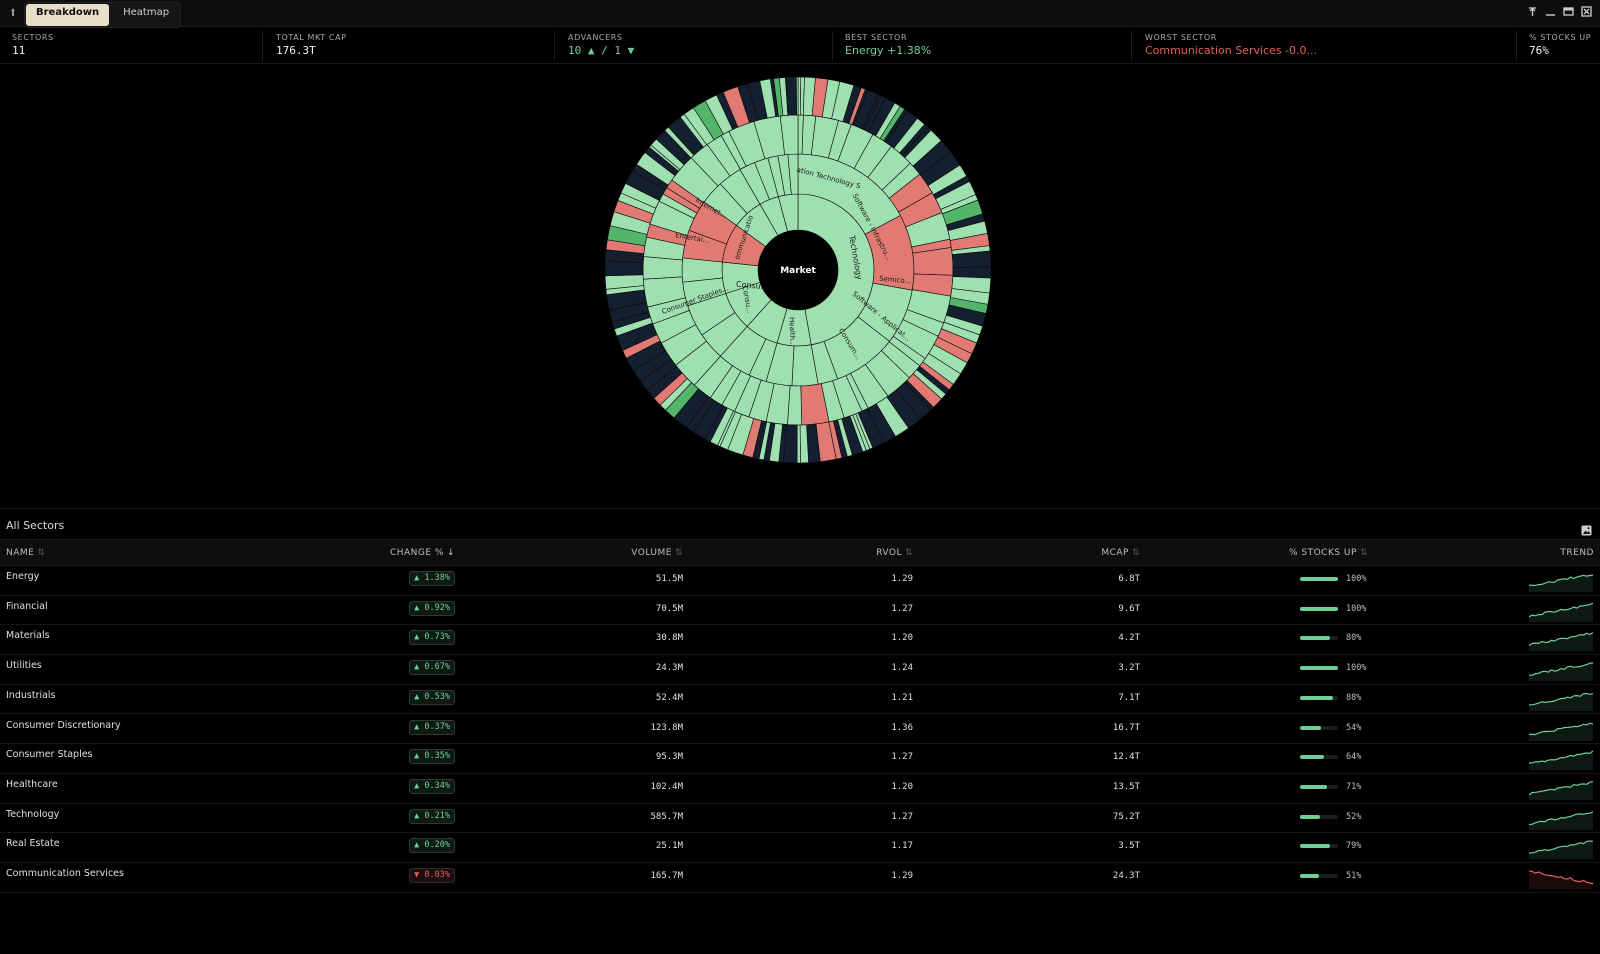 The image size is (1600, 954). I want to click on table-row: Financial ▲ 0.92% 70.5M 1.27 9.6T 100%, so click(800, 610).